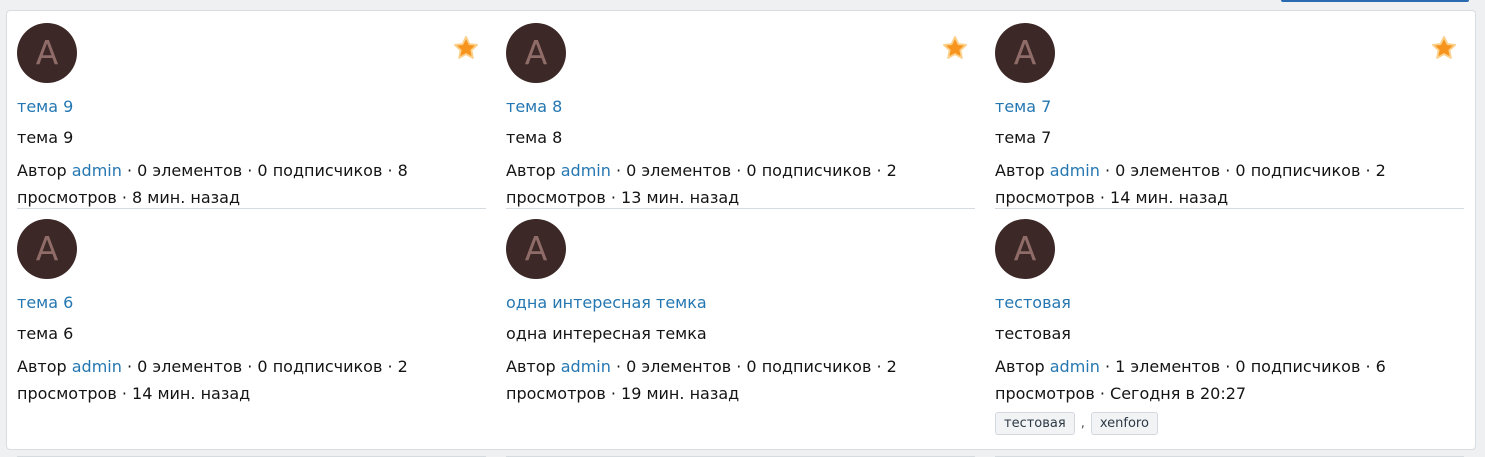 This screenshot has height=457, width=1485. Describe the element at coordinates (45, 107) in the screenshot. I see `collection-title-link: тема 9` at that location.